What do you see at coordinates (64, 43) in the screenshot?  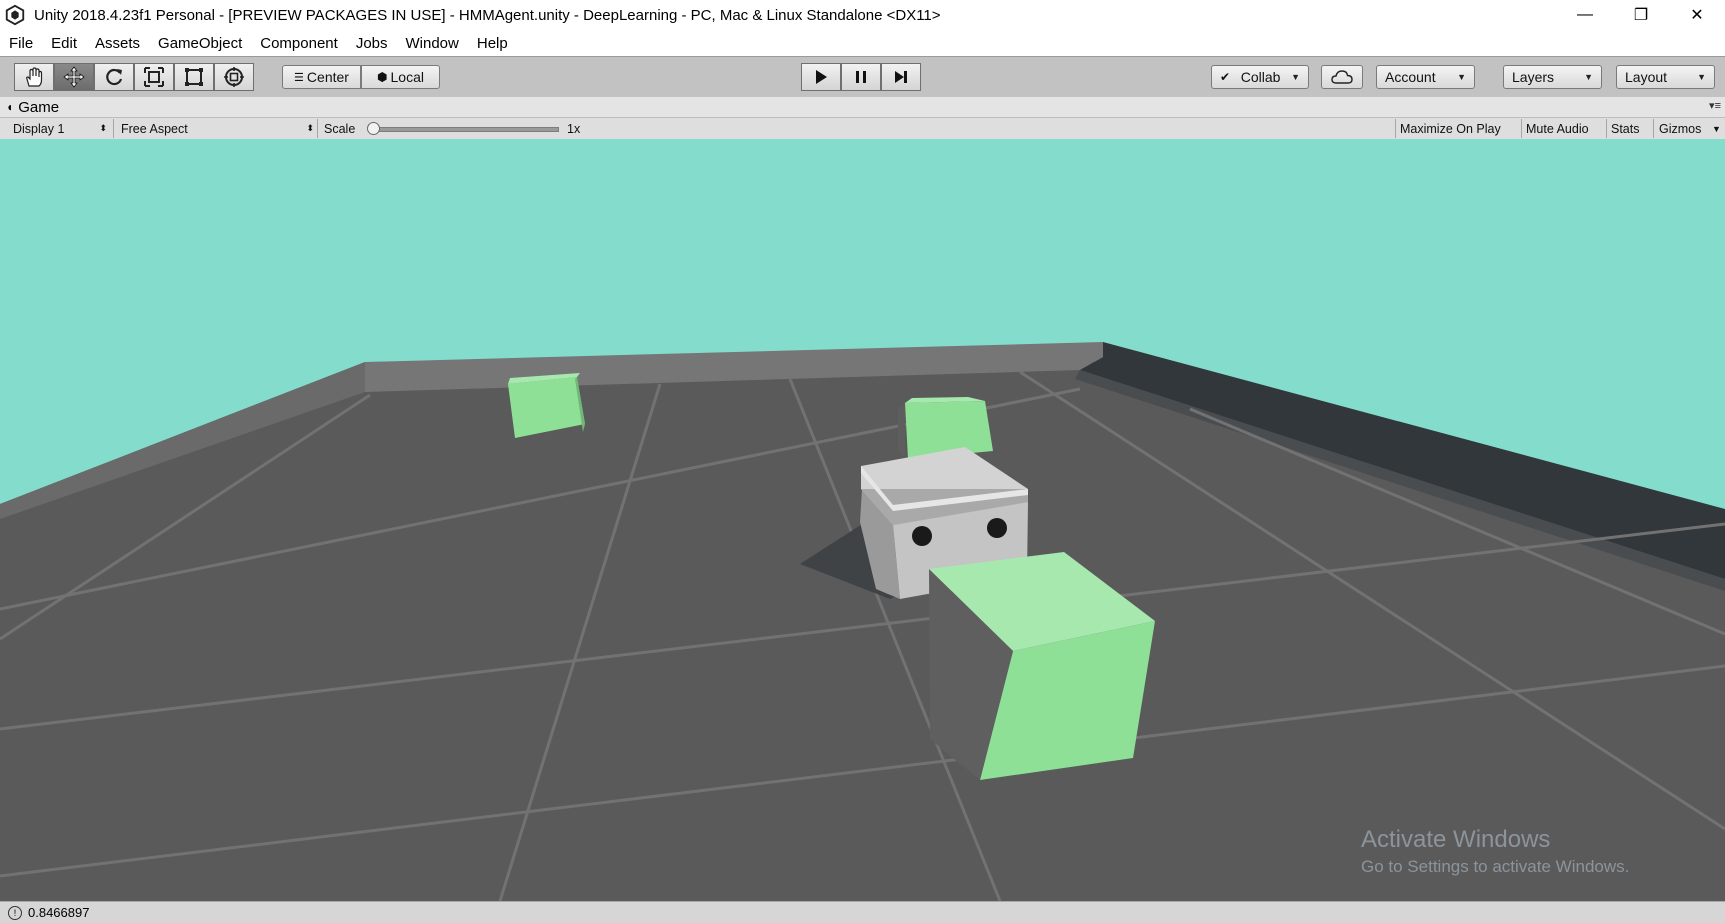 I see `menu-edit: Edit` at bounding box center [64, 43].